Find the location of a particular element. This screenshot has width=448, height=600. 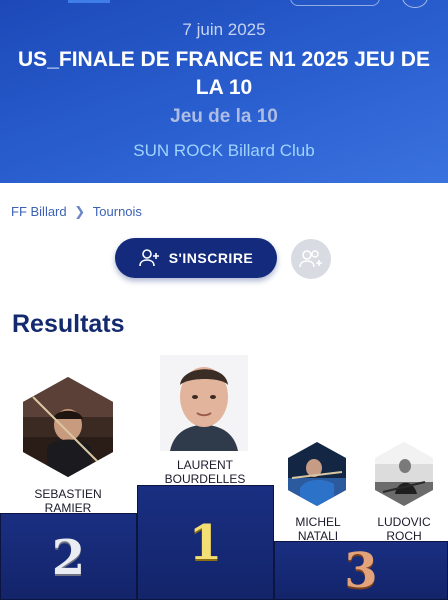

tournament-date: 7 juin 2025 is located at coordinates (224, 29).